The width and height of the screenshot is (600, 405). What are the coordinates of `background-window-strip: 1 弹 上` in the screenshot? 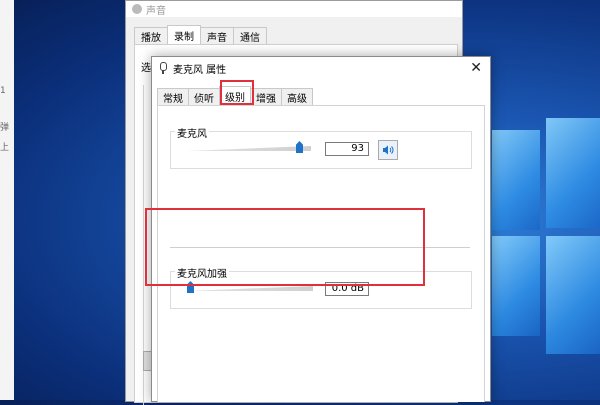 It's located at (7, 200).